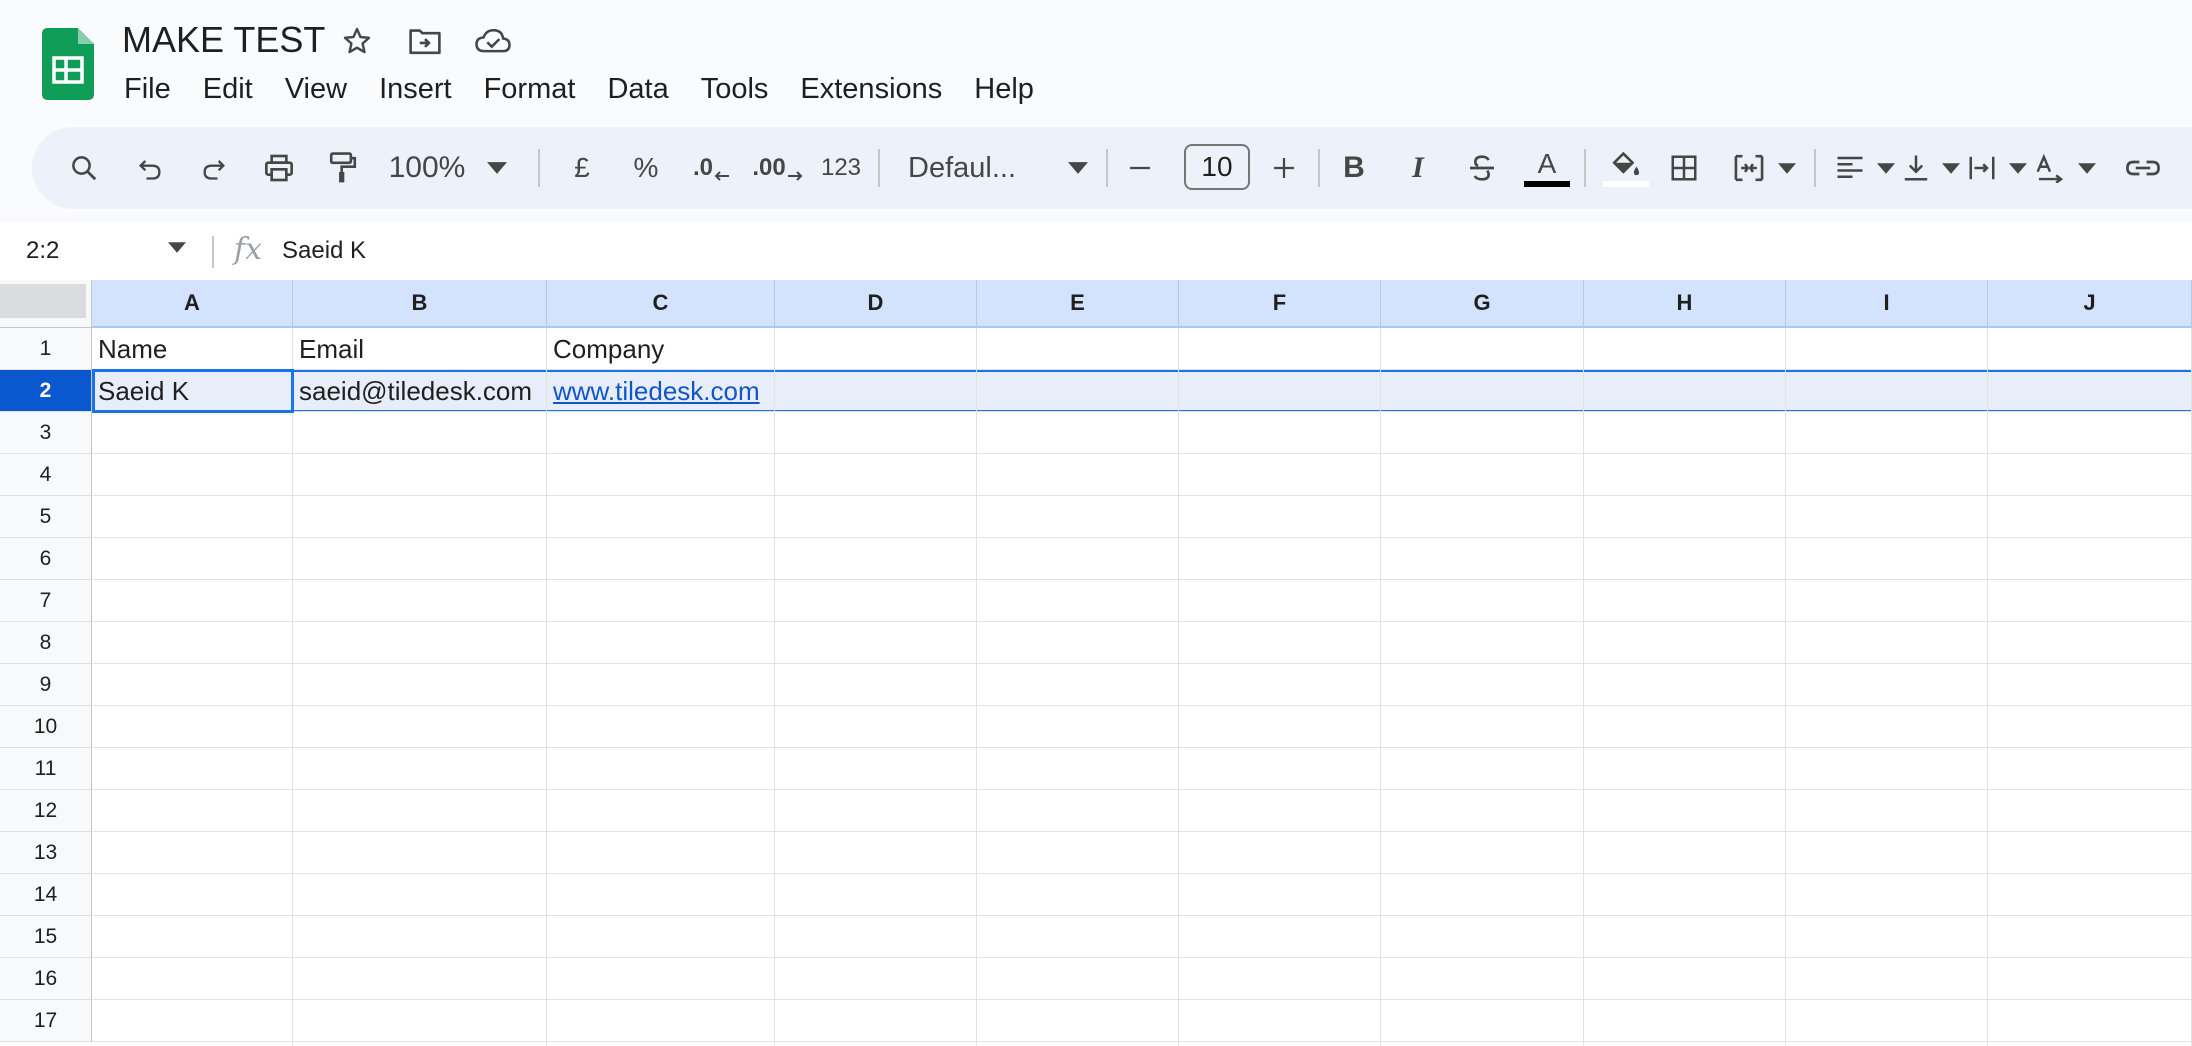 The image size is (2192, 1046). I want to click on column-header-g: G, so click(1482, 304).